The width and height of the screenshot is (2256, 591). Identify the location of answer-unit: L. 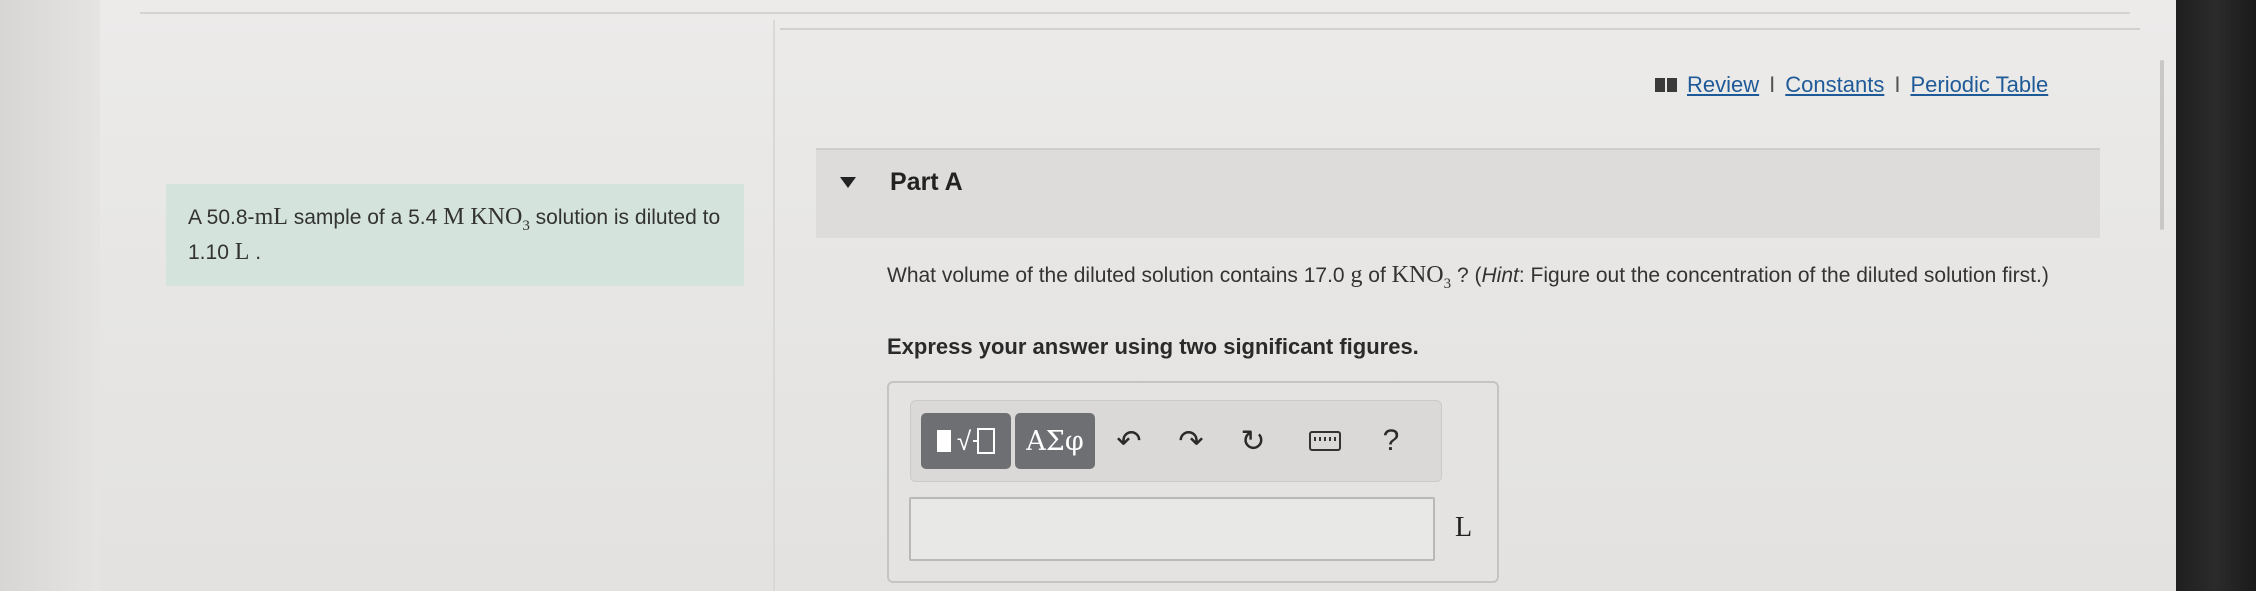
(1464, 527).